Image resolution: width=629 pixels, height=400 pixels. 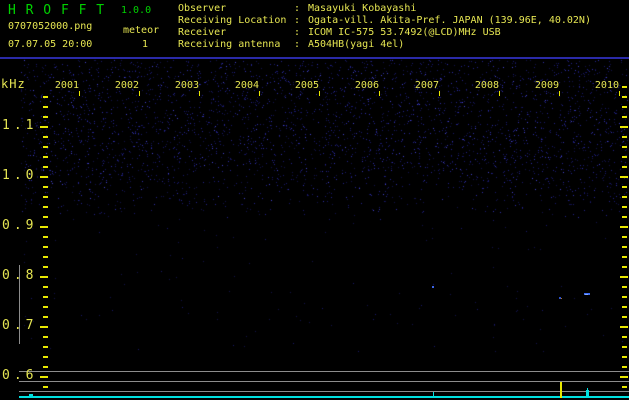 What do you see at coordinates (356, 44) in the screenshot?
I see `info-value: A504HB(yagi 4el)` at bounding box center [356, 44].